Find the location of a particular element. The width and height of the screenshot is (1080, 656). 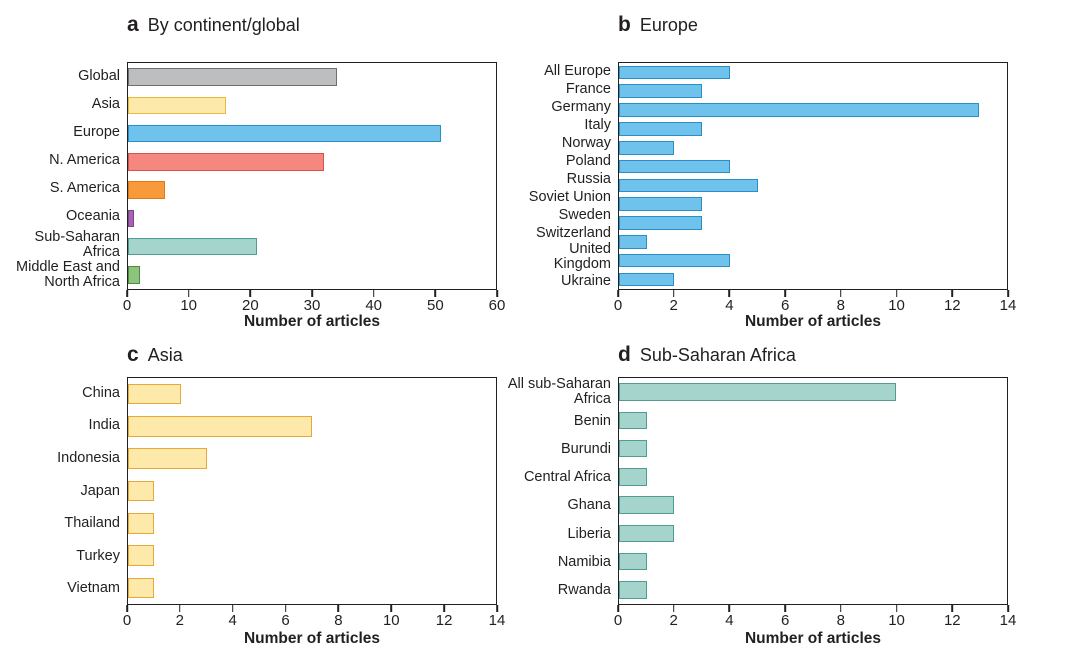

category-label: Sweden is located at coordinates (584, 214).